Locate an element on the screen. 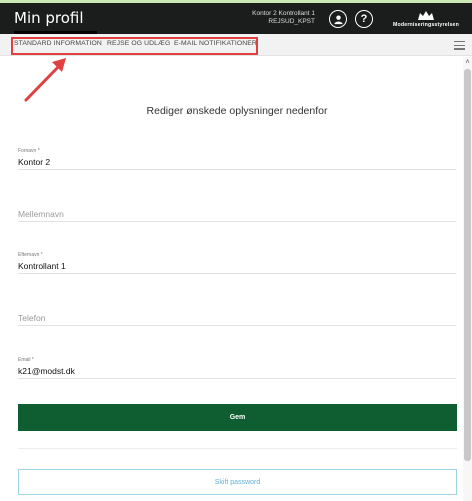 Image resolution: width=472 pixels, height=501 pixels. user-icon is located at coordinates (338, 19).